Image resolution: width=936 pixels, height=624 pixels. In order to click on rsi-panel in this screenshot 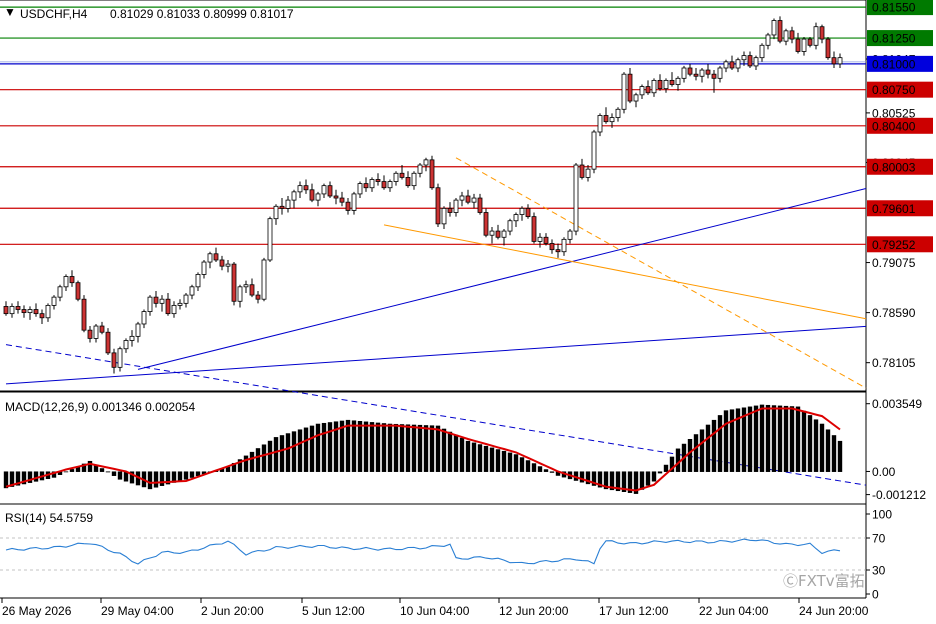, I will do `click(433, 554)`.